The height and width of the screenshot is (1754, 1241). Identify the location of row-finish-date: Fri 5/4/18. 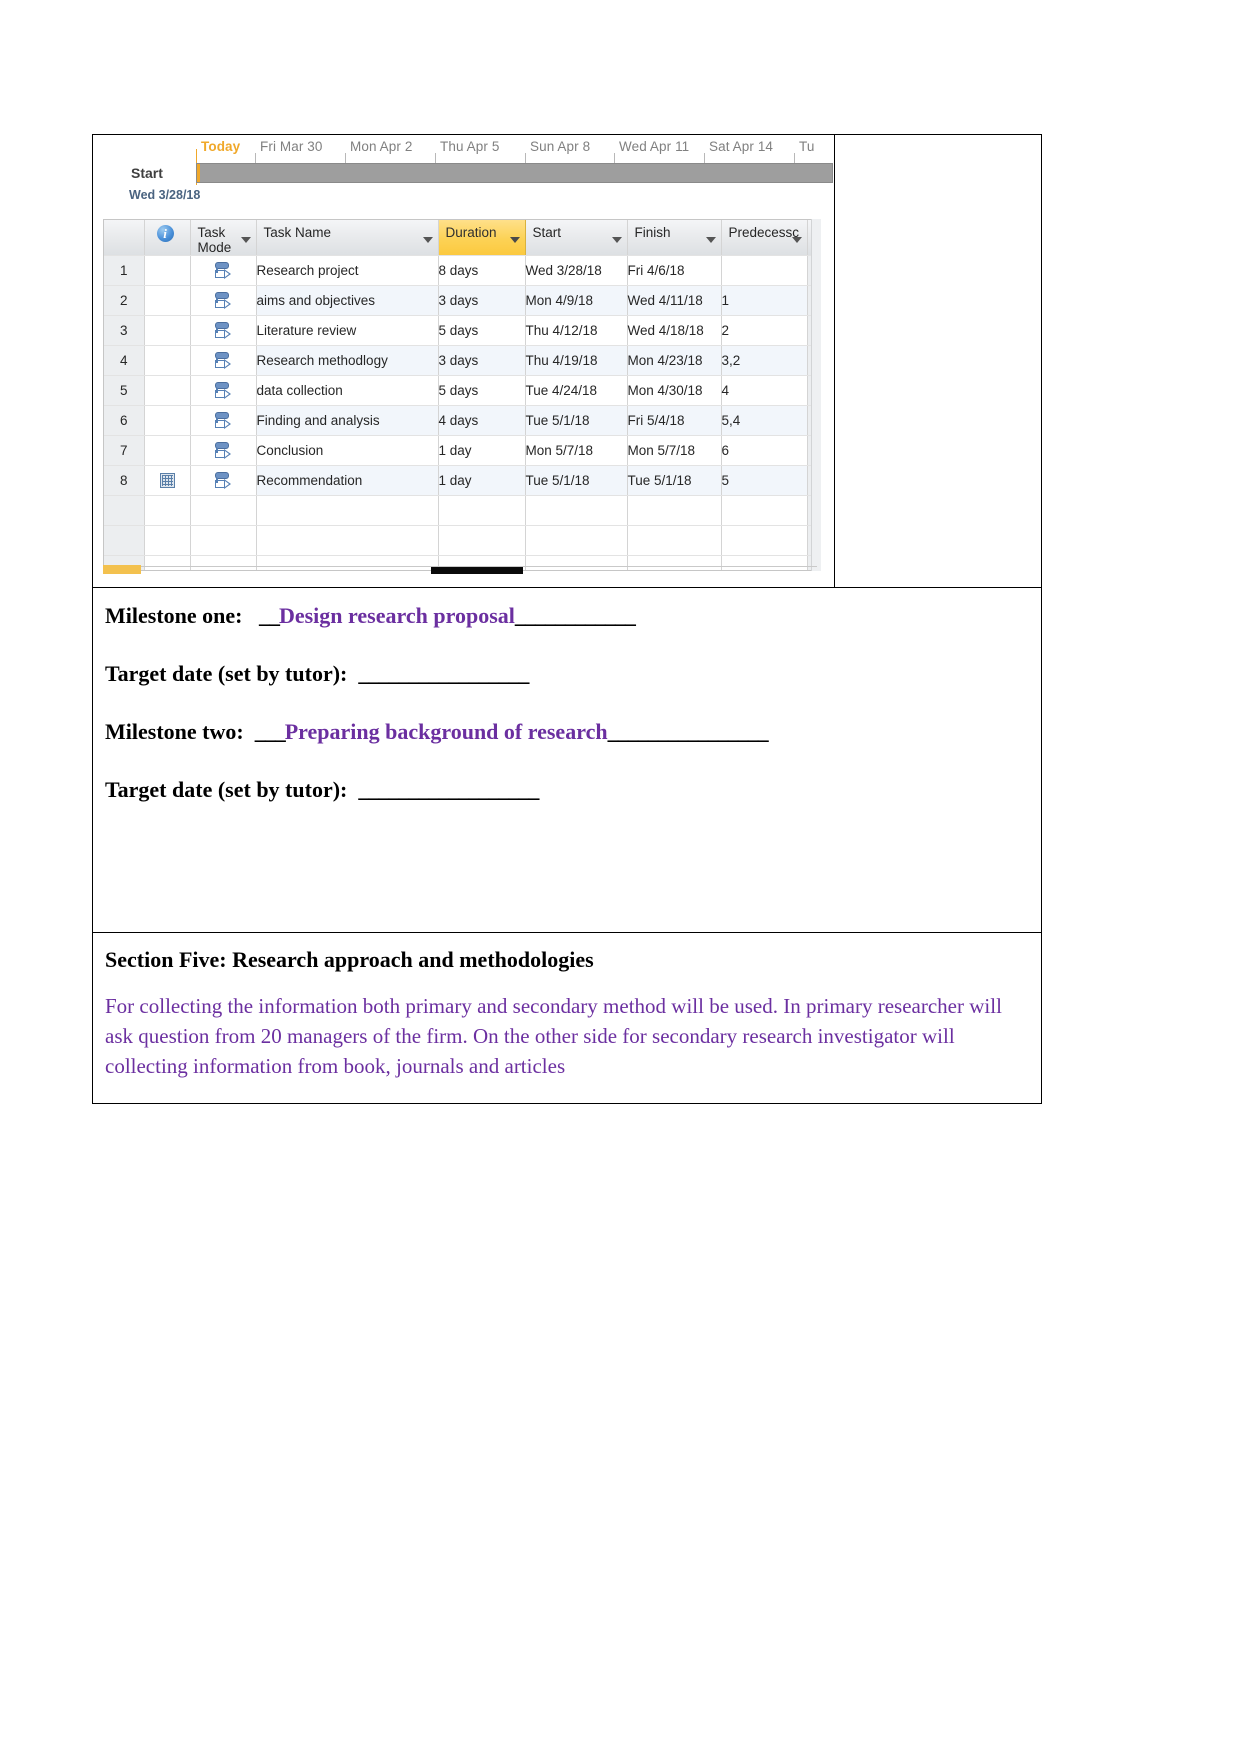
(674, 420).